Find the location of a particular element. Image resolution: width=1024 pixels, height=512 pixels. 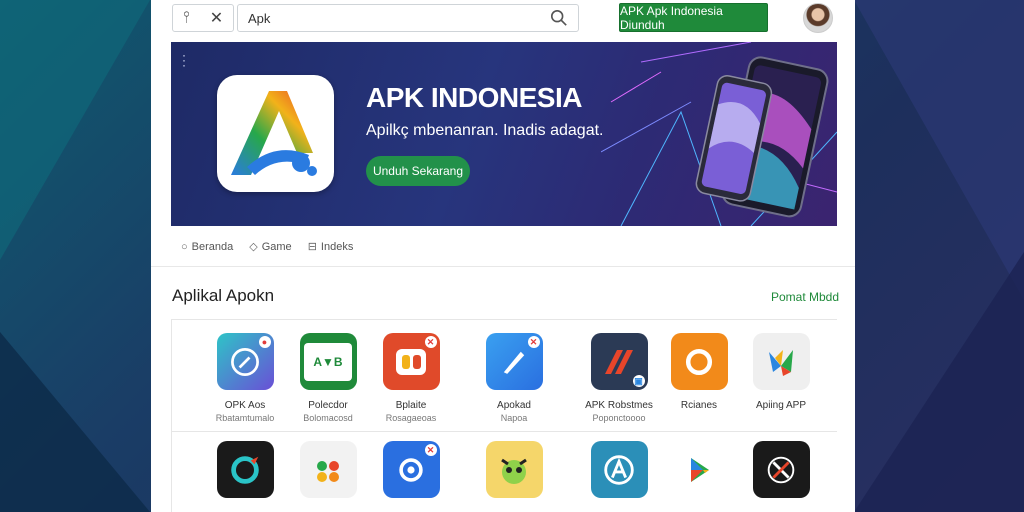

tools-icon is located at coordinates (781, 469).